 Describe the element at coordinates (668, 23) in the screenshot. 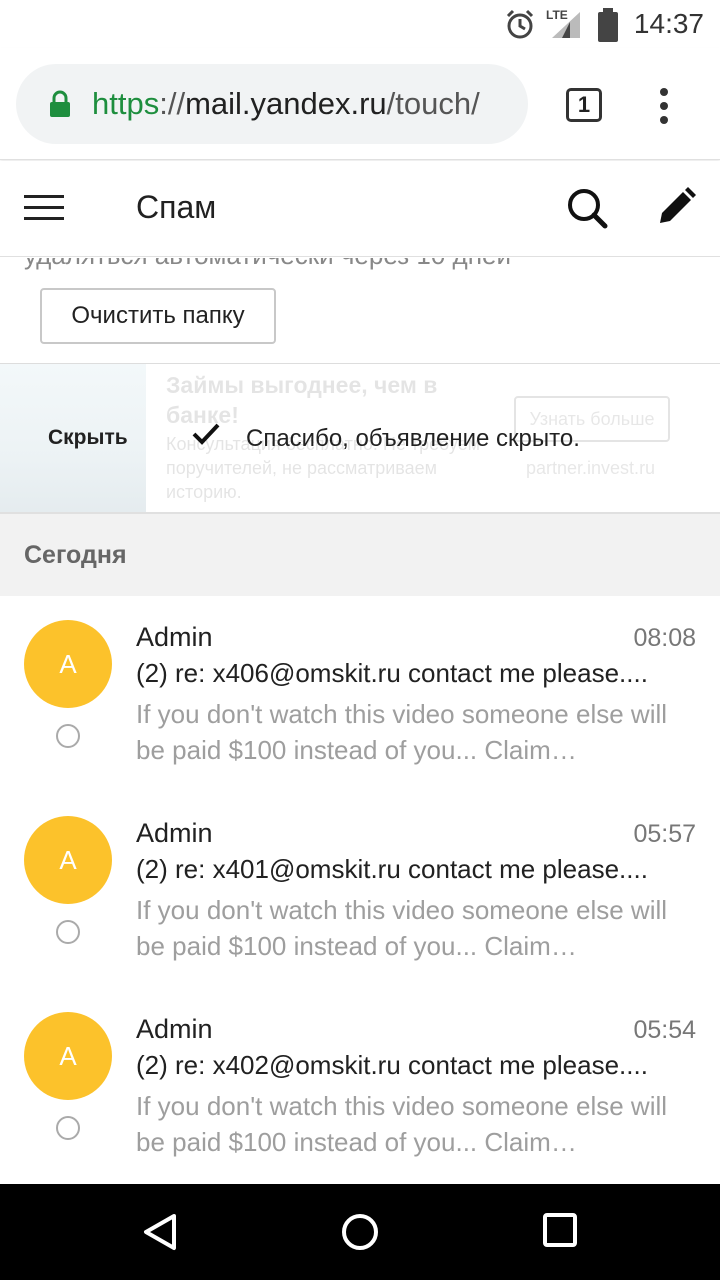

I see `clock: 14:37` at that location.